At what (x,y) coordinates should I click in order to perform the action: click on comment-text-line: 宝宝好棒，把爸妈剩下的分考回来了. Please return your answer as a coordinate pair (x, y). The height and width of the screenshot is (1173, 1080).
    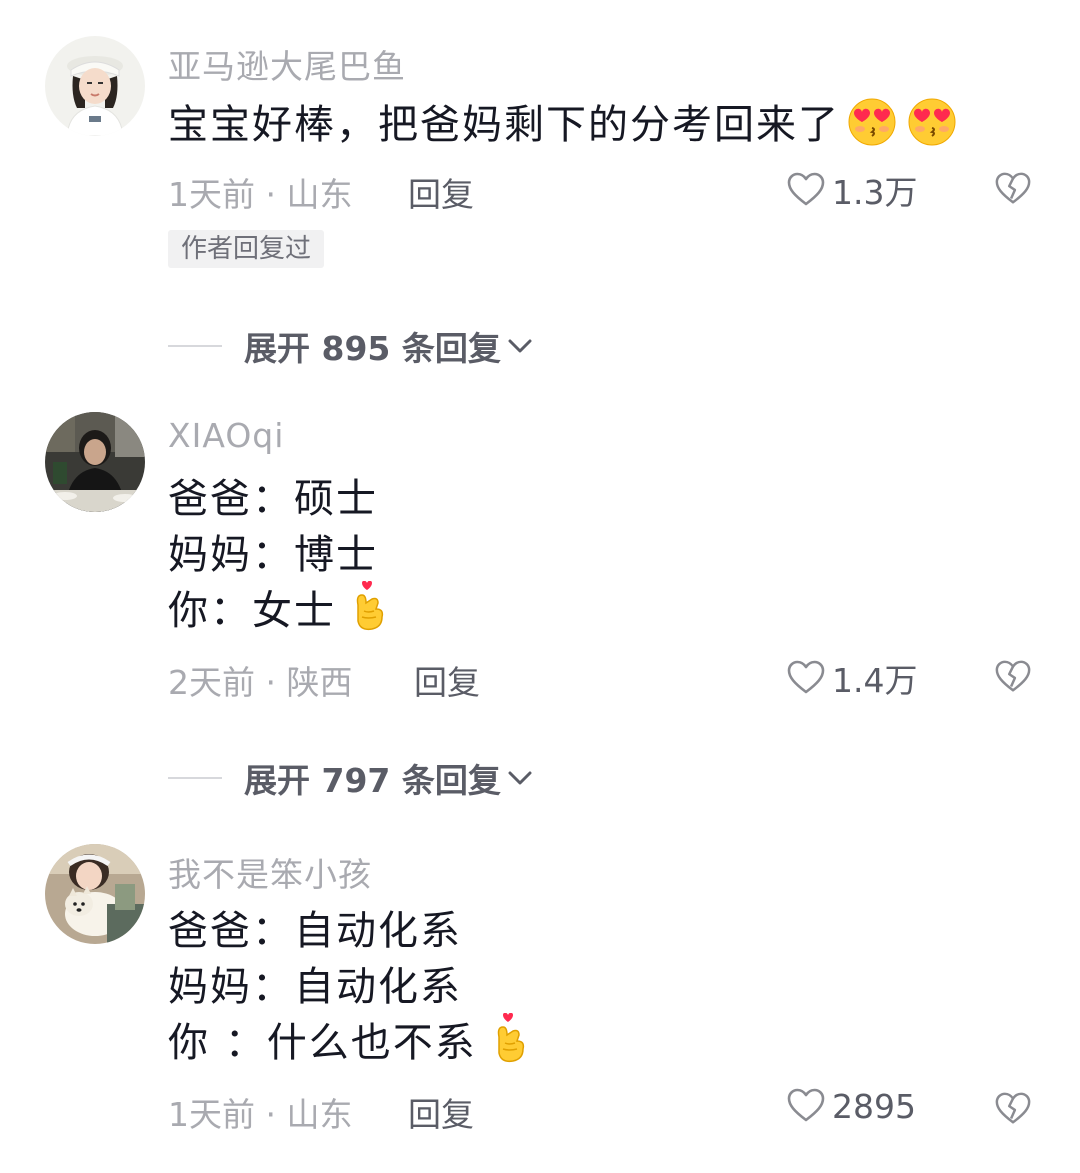
    Looking at the image, I should click on (504, 125).